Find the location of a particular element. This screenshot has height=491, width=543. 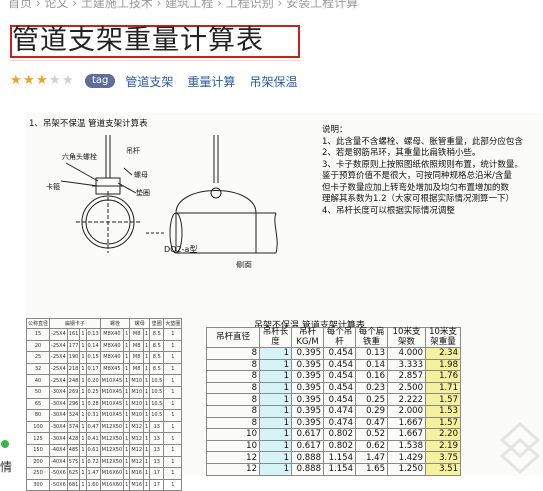

tag-link: 吊架保温 is located at coordinates (273, 81).